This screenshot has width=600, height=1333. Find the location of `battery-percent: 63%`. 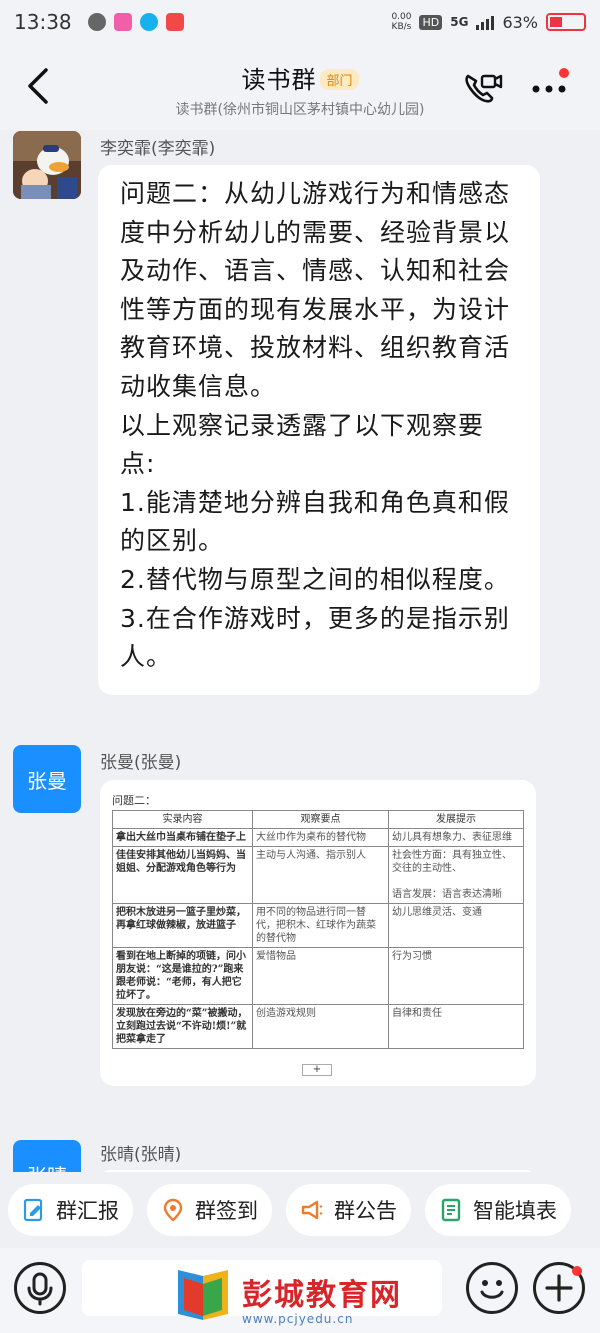

battery-percent: 63% is located at coordinates (520, 22).